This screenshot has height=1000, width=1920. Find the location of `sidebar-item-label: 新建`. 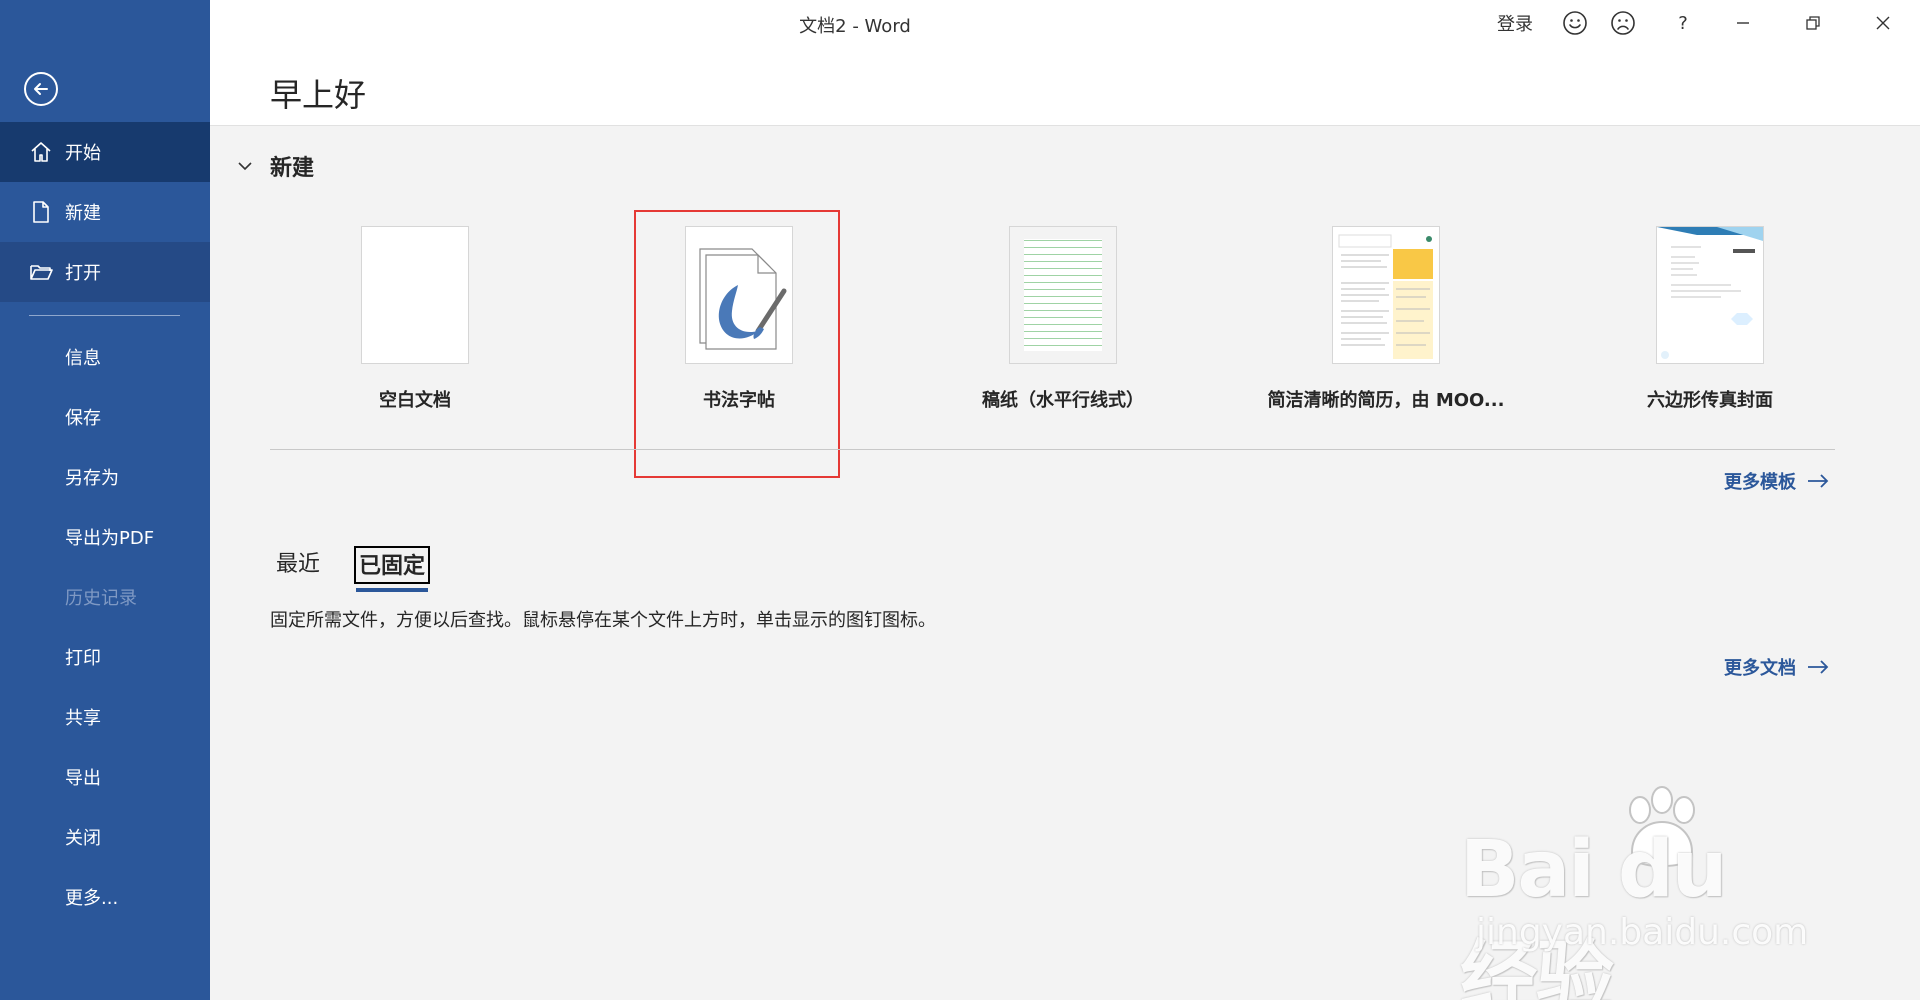

sidebar-item-label: 新建 is located at coordinates (83, 213).